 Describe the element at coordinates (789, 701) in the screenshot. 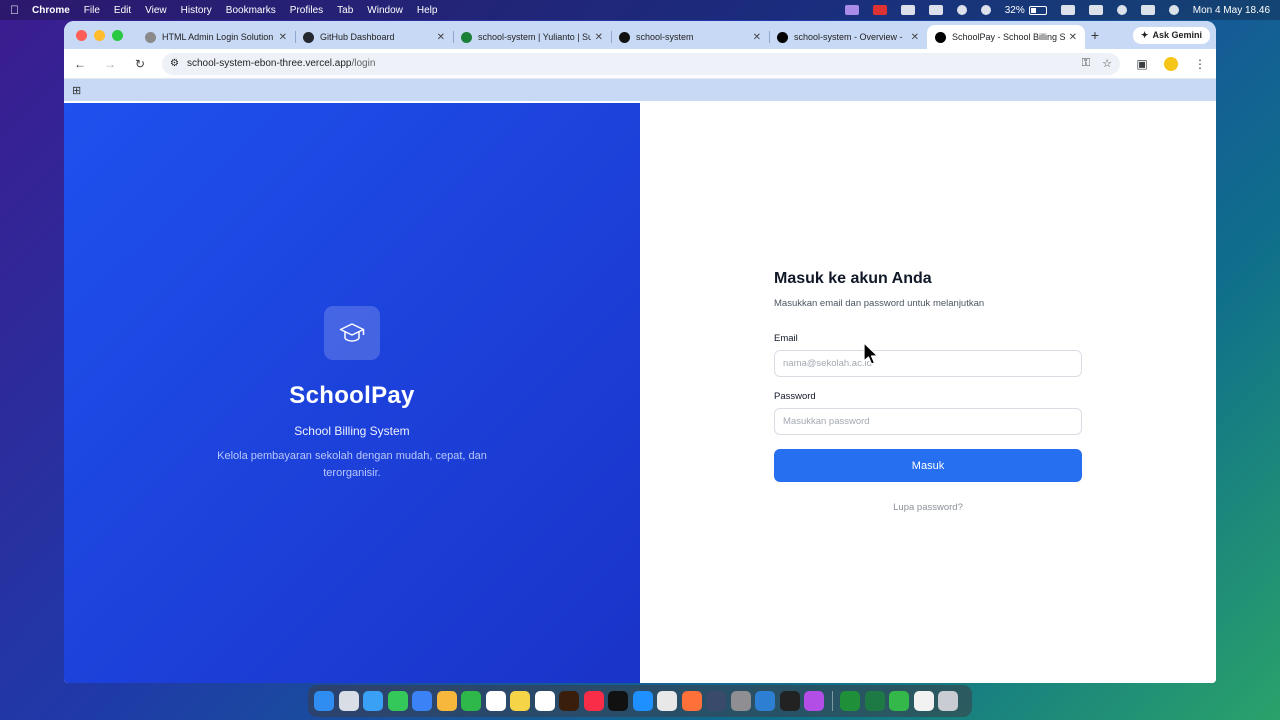

I see `terminal-icon` at that location.